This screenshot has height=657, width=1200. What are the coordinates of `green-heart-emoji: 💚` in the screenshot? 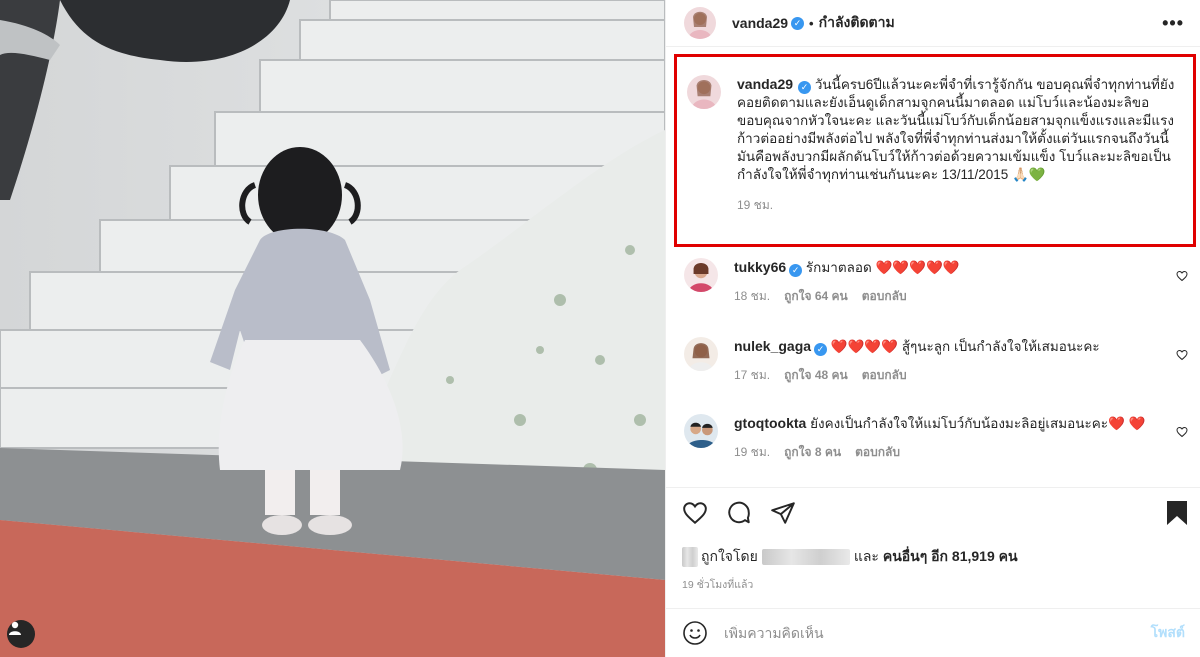 It's located at (1037, 174).